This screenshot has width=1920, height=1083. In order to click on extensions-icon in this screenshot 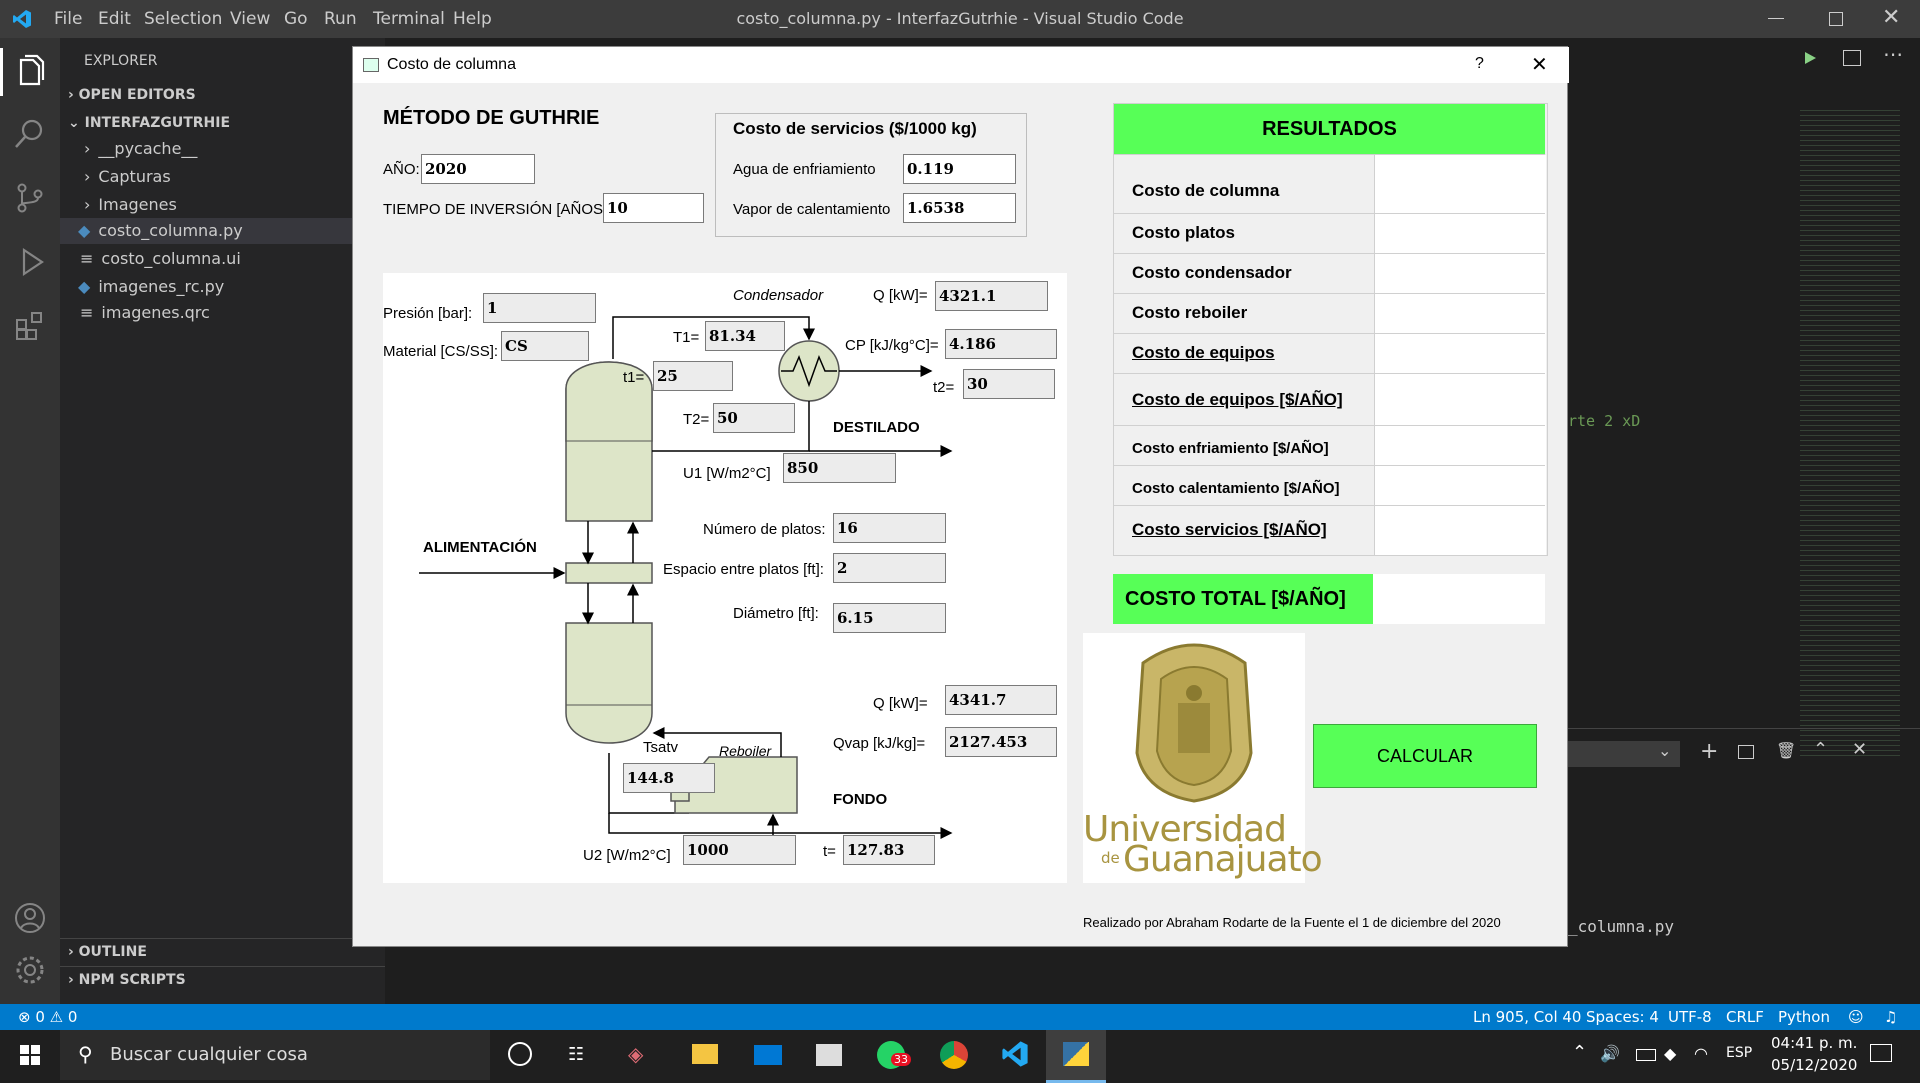, I will do `click(30, 326)`.